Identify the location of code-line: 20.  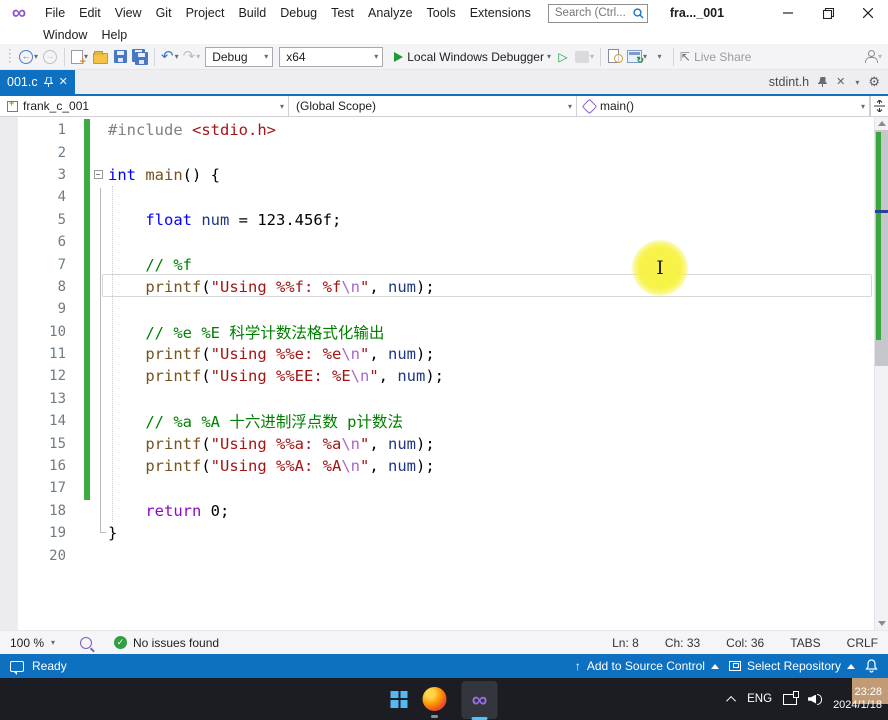
(444, 555).